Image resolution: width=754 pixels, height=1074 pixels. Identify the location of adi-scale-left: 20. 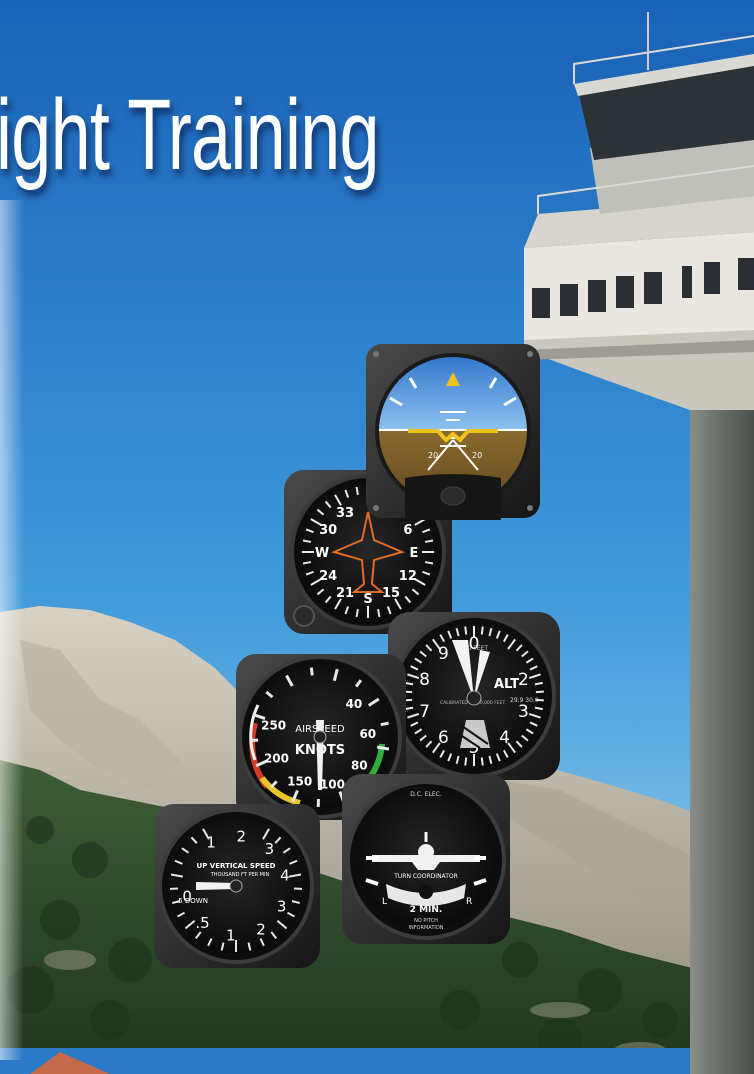
(433, 455).